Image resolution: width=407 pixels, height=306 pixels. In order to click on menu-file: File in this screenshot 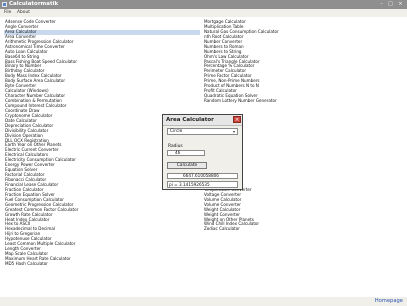, I will do `click(7, 13)`.